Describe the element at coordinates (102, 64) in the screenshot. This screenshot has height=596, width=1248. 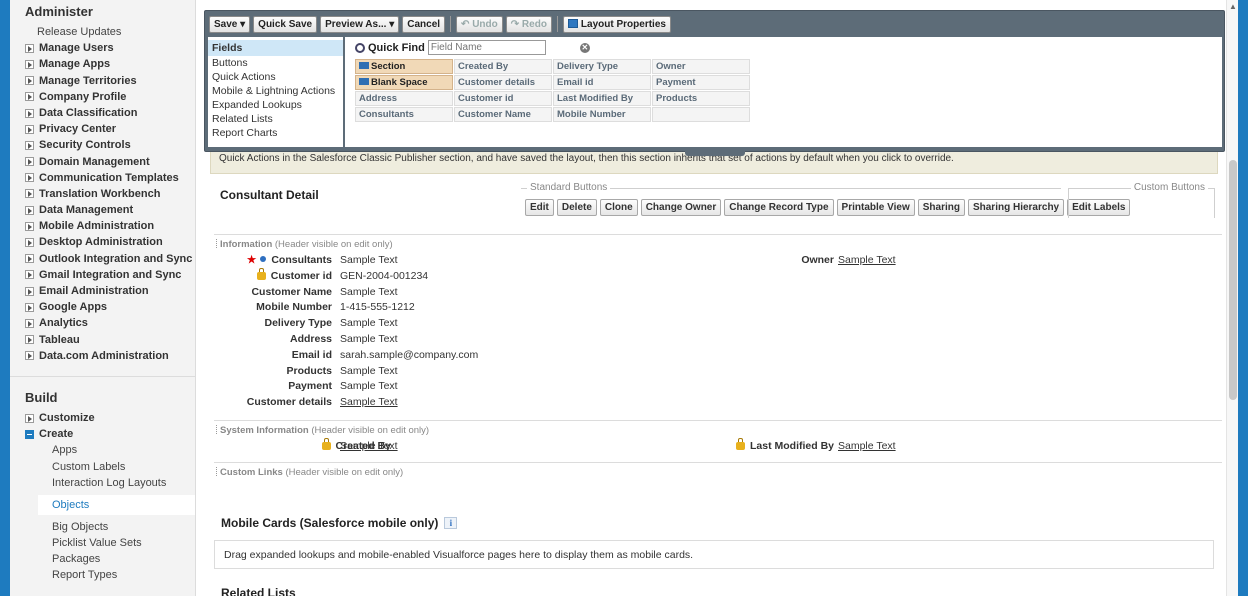
I see `sidebar-item-manage-apps: Manage Apps` at that location.